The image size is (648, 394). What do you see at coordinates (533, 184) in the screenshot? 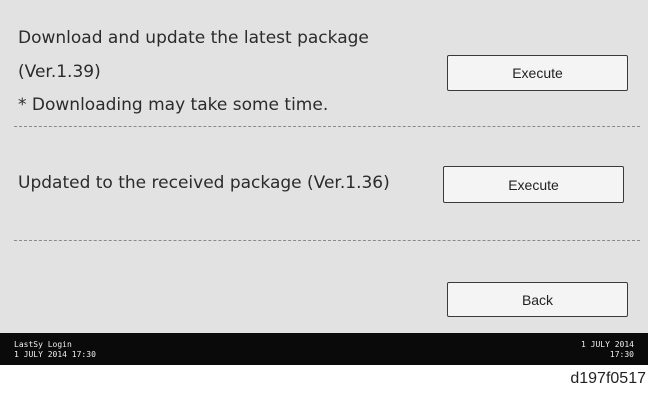
I see `execute-received-button: Execute` at bounding box center [533, 184].